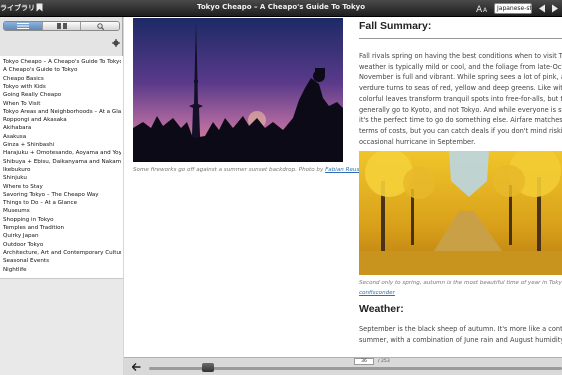 Image resolution: width=562 pixels, height=375 pixels. What do you see at coordinates (207, 367) in the screenshot?
I see `page-slider-thumb` at bounding box center [207, 367].